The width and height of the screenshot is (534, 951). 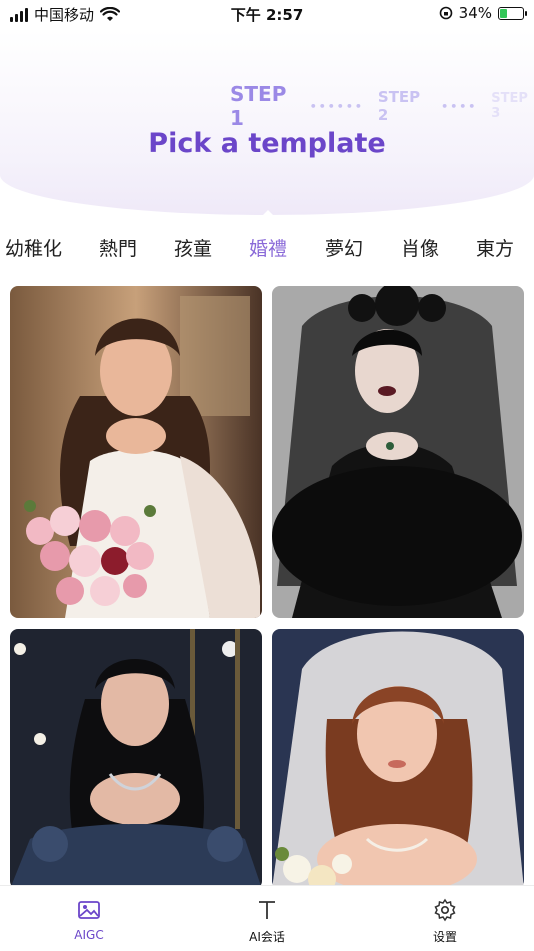 I want to click on bottom-navigation: AIGC AI会话 设置, so click(x=267, y=918).